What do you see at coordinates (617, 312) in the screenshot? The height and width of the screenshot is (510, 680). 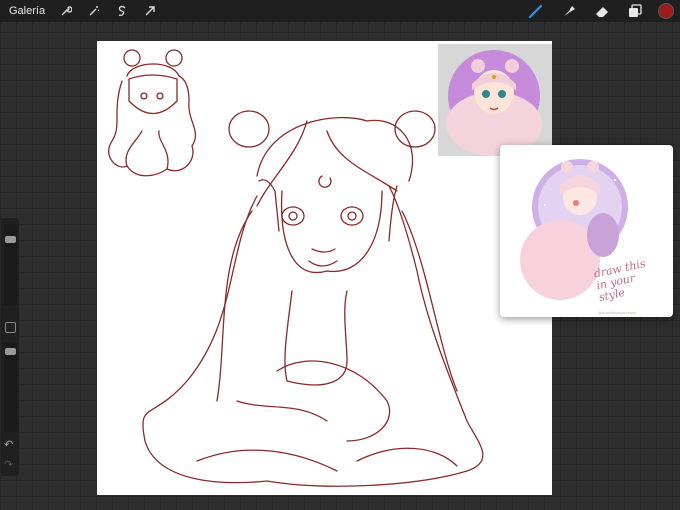 I see `reference-handle: @drawthisinyourstyle` at bounding box center [617, 312].